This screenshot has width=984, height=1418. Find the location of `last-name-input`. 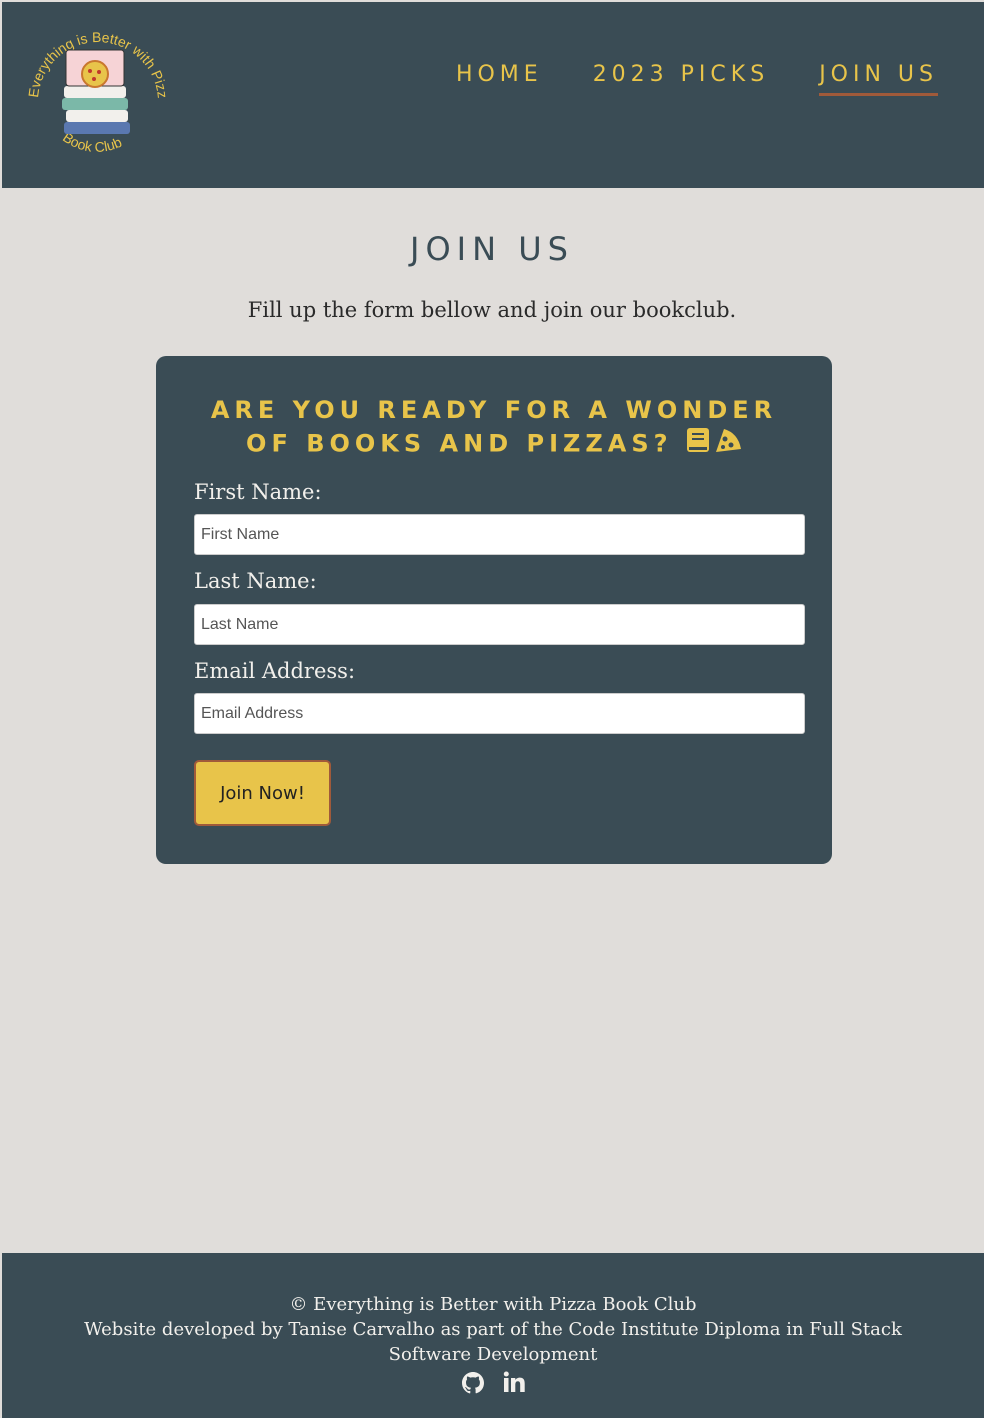

last-name-input is located at coordinates (499, 624).